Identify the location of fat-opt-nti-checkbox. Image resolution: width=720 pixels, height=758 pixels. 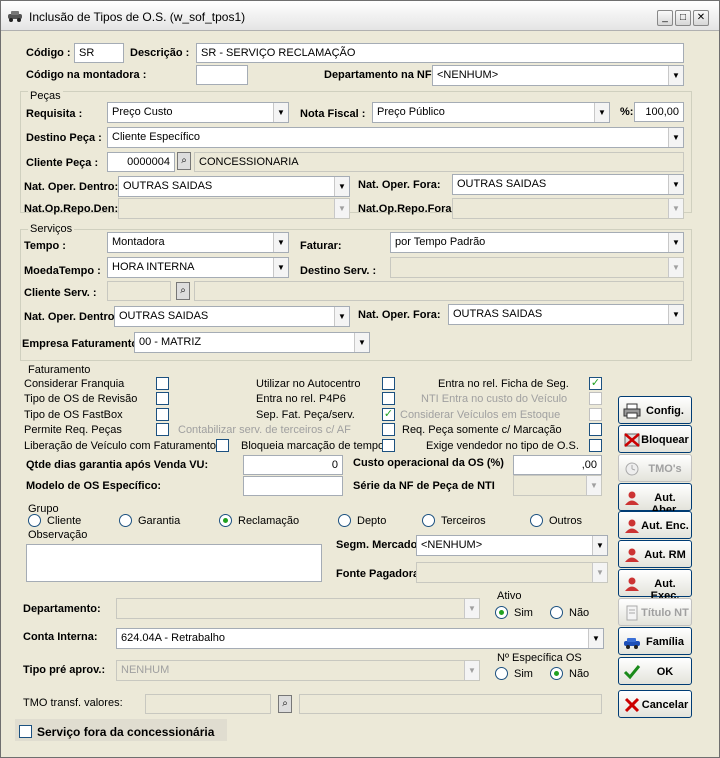
(595, 398).